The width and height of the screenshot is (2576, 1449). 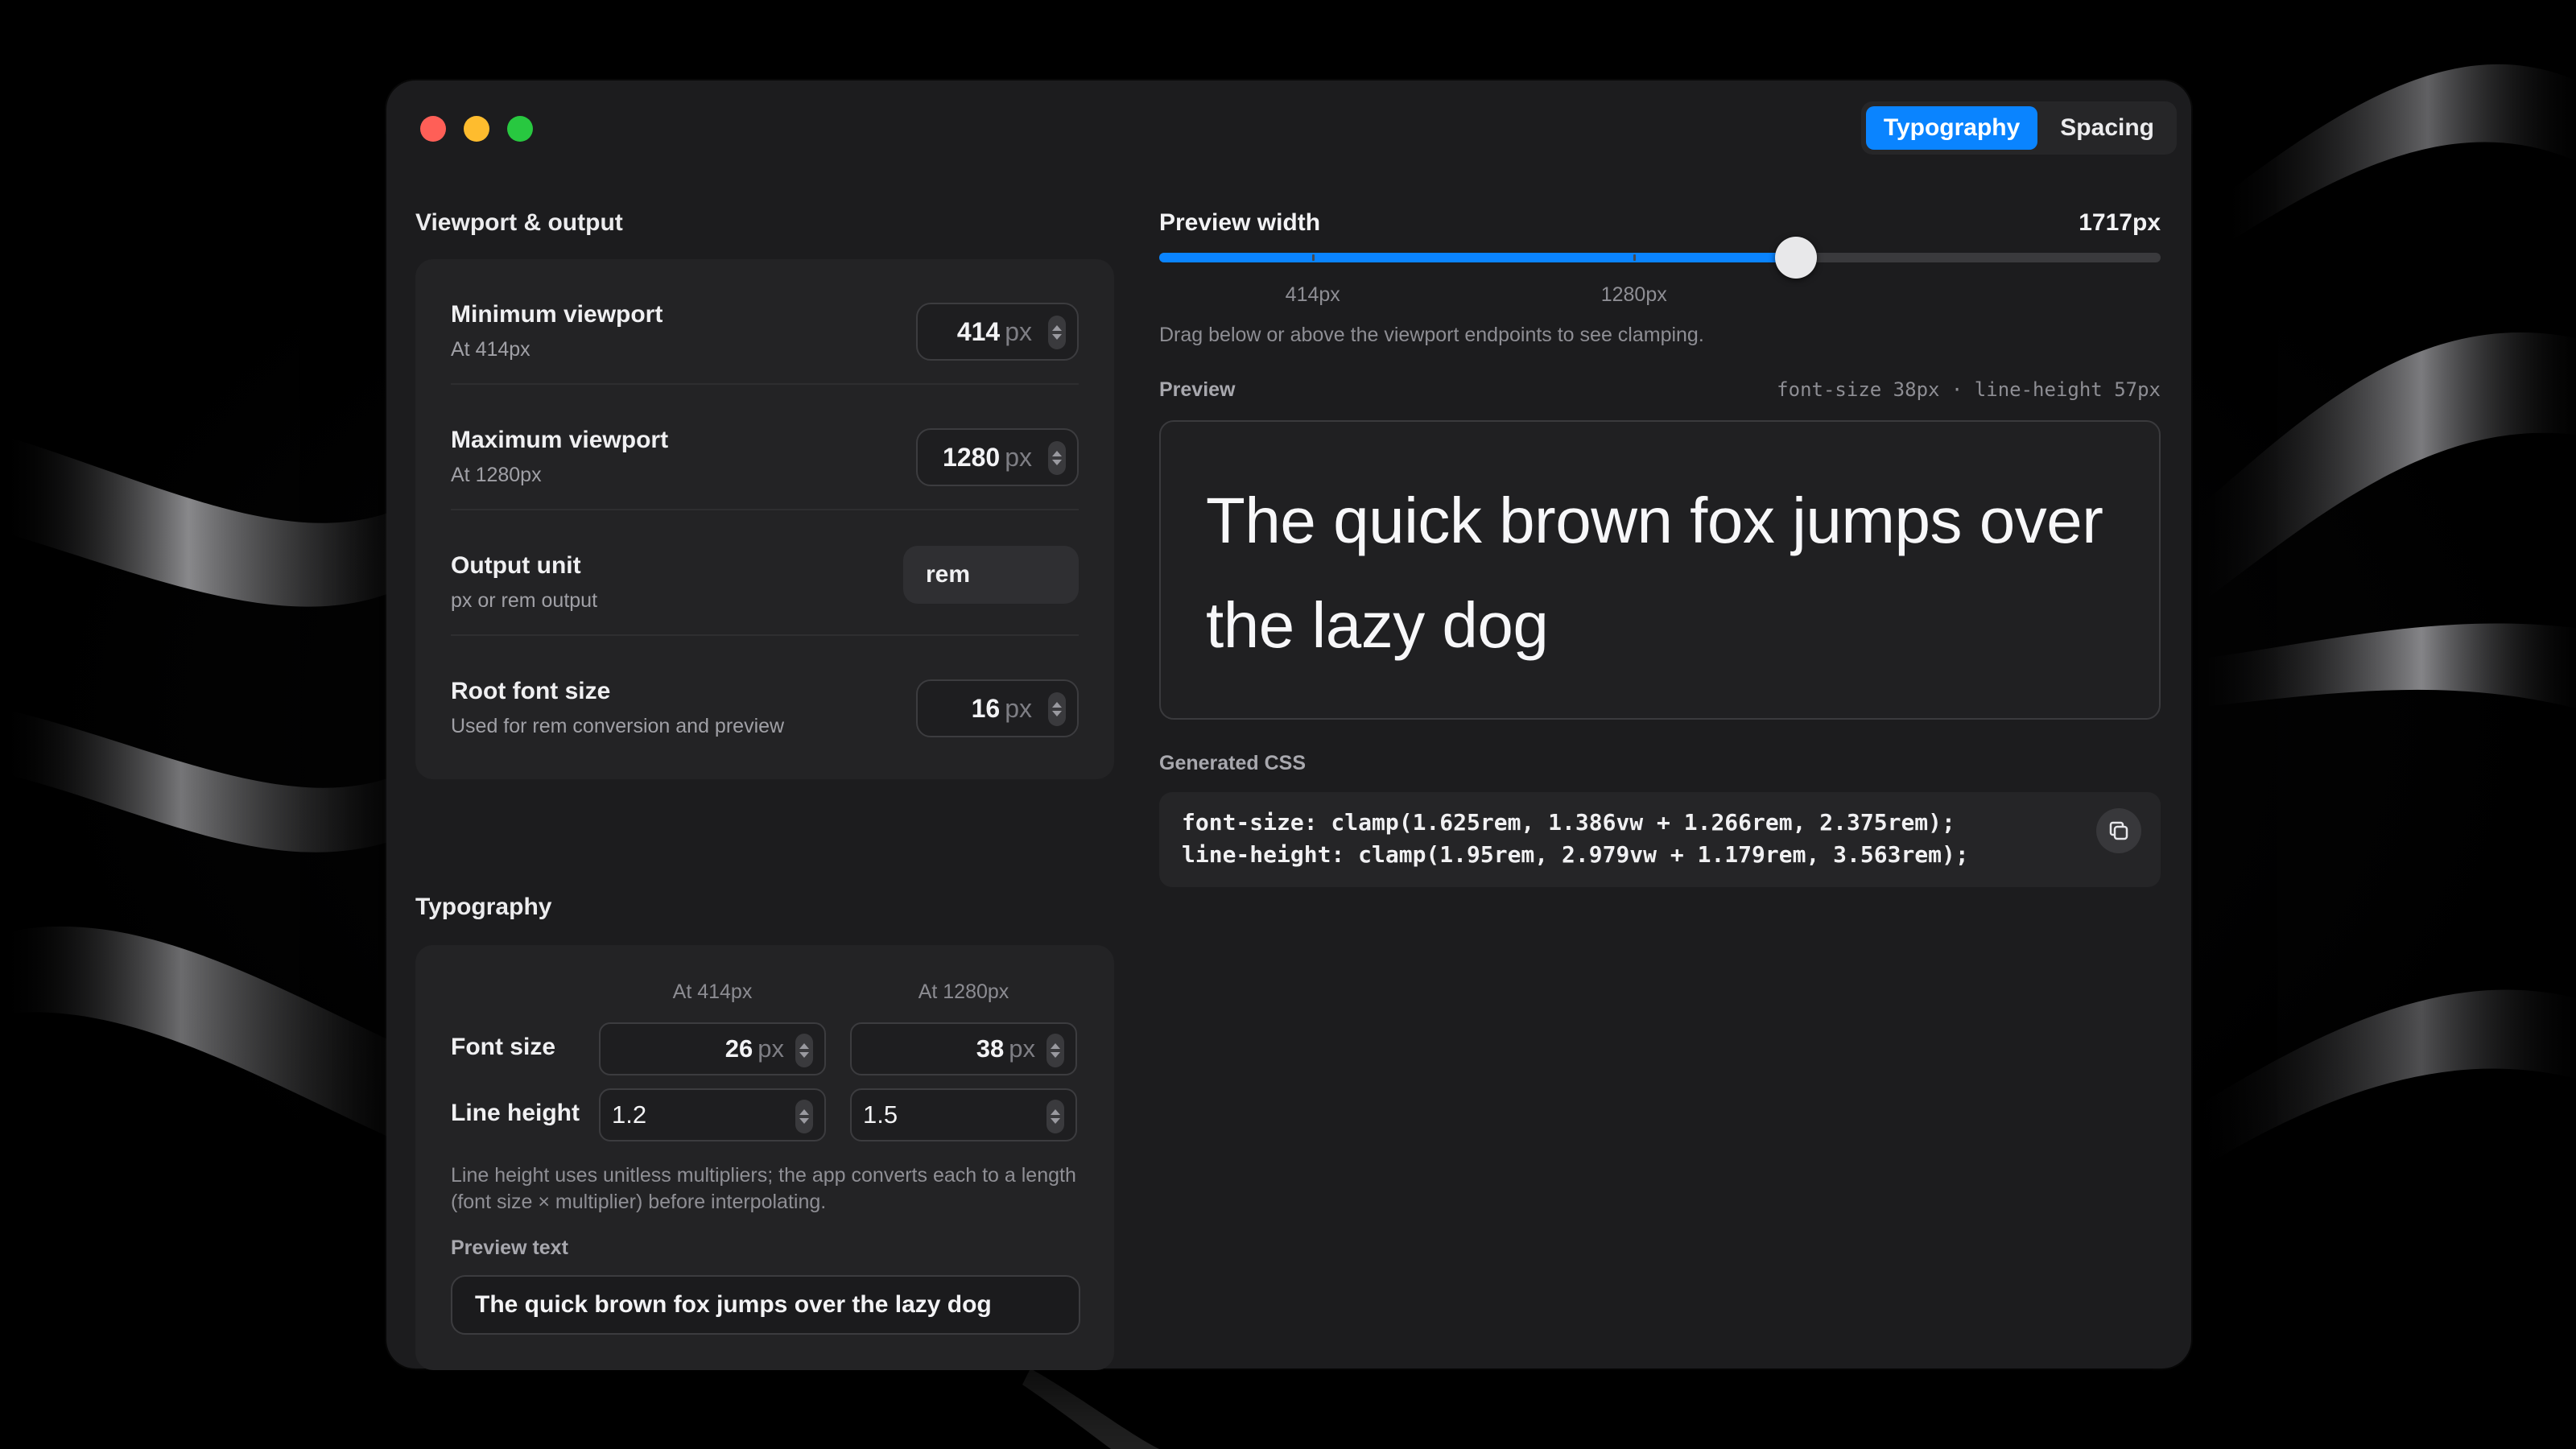 What do you see at coordinates (515, 1113) in the screenshot?
I see `line-height-label: Line height` at bounding box center [515, 1113].